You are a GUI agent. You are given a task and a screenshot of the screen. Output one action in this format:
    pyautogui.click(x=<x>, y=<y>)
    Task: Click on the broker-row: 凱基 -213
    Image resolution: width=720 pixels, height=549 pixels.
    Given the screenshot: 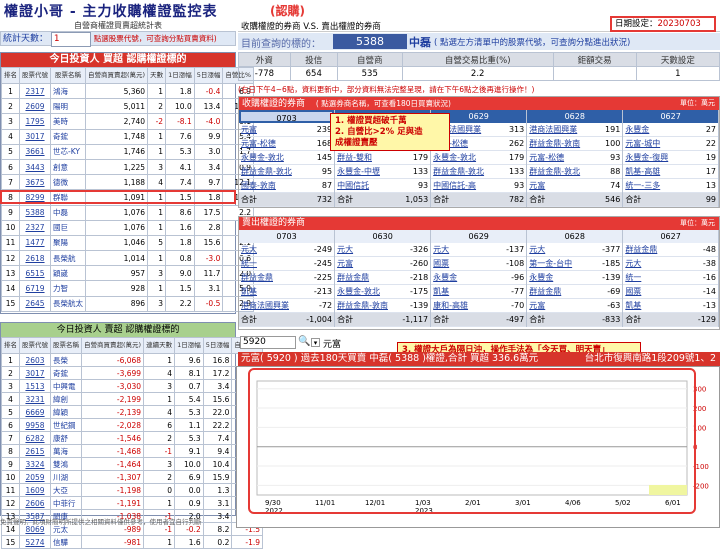 What is the action you would take?
    pyautogui.click(x=287, y=292)
    